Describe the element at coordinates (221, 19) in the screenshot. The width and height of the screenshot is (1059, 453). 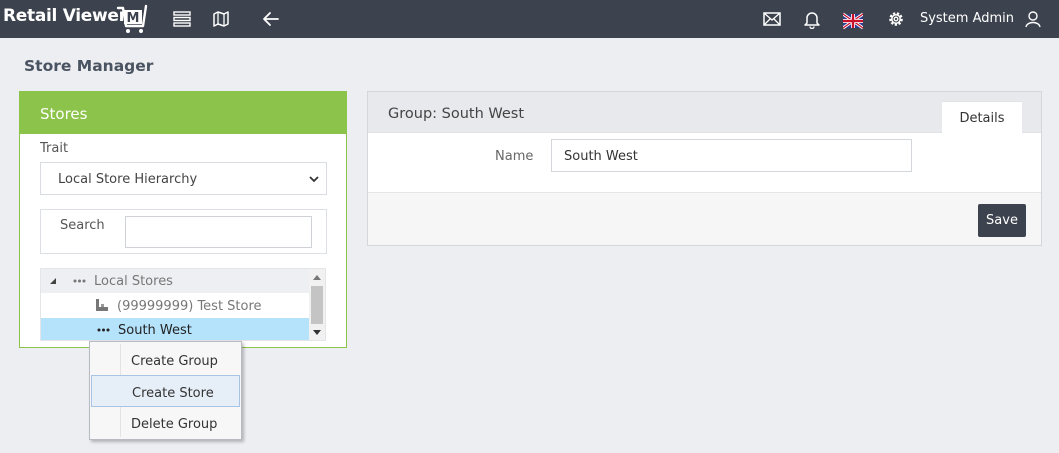
I see `map-icon` at that location.